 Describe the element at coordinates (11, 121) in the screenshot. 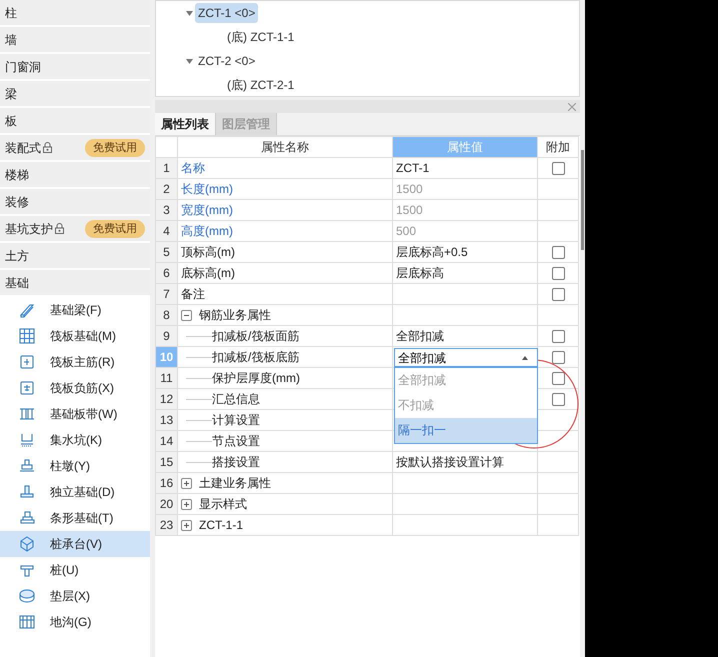

I see `category-label: 板` at that location.